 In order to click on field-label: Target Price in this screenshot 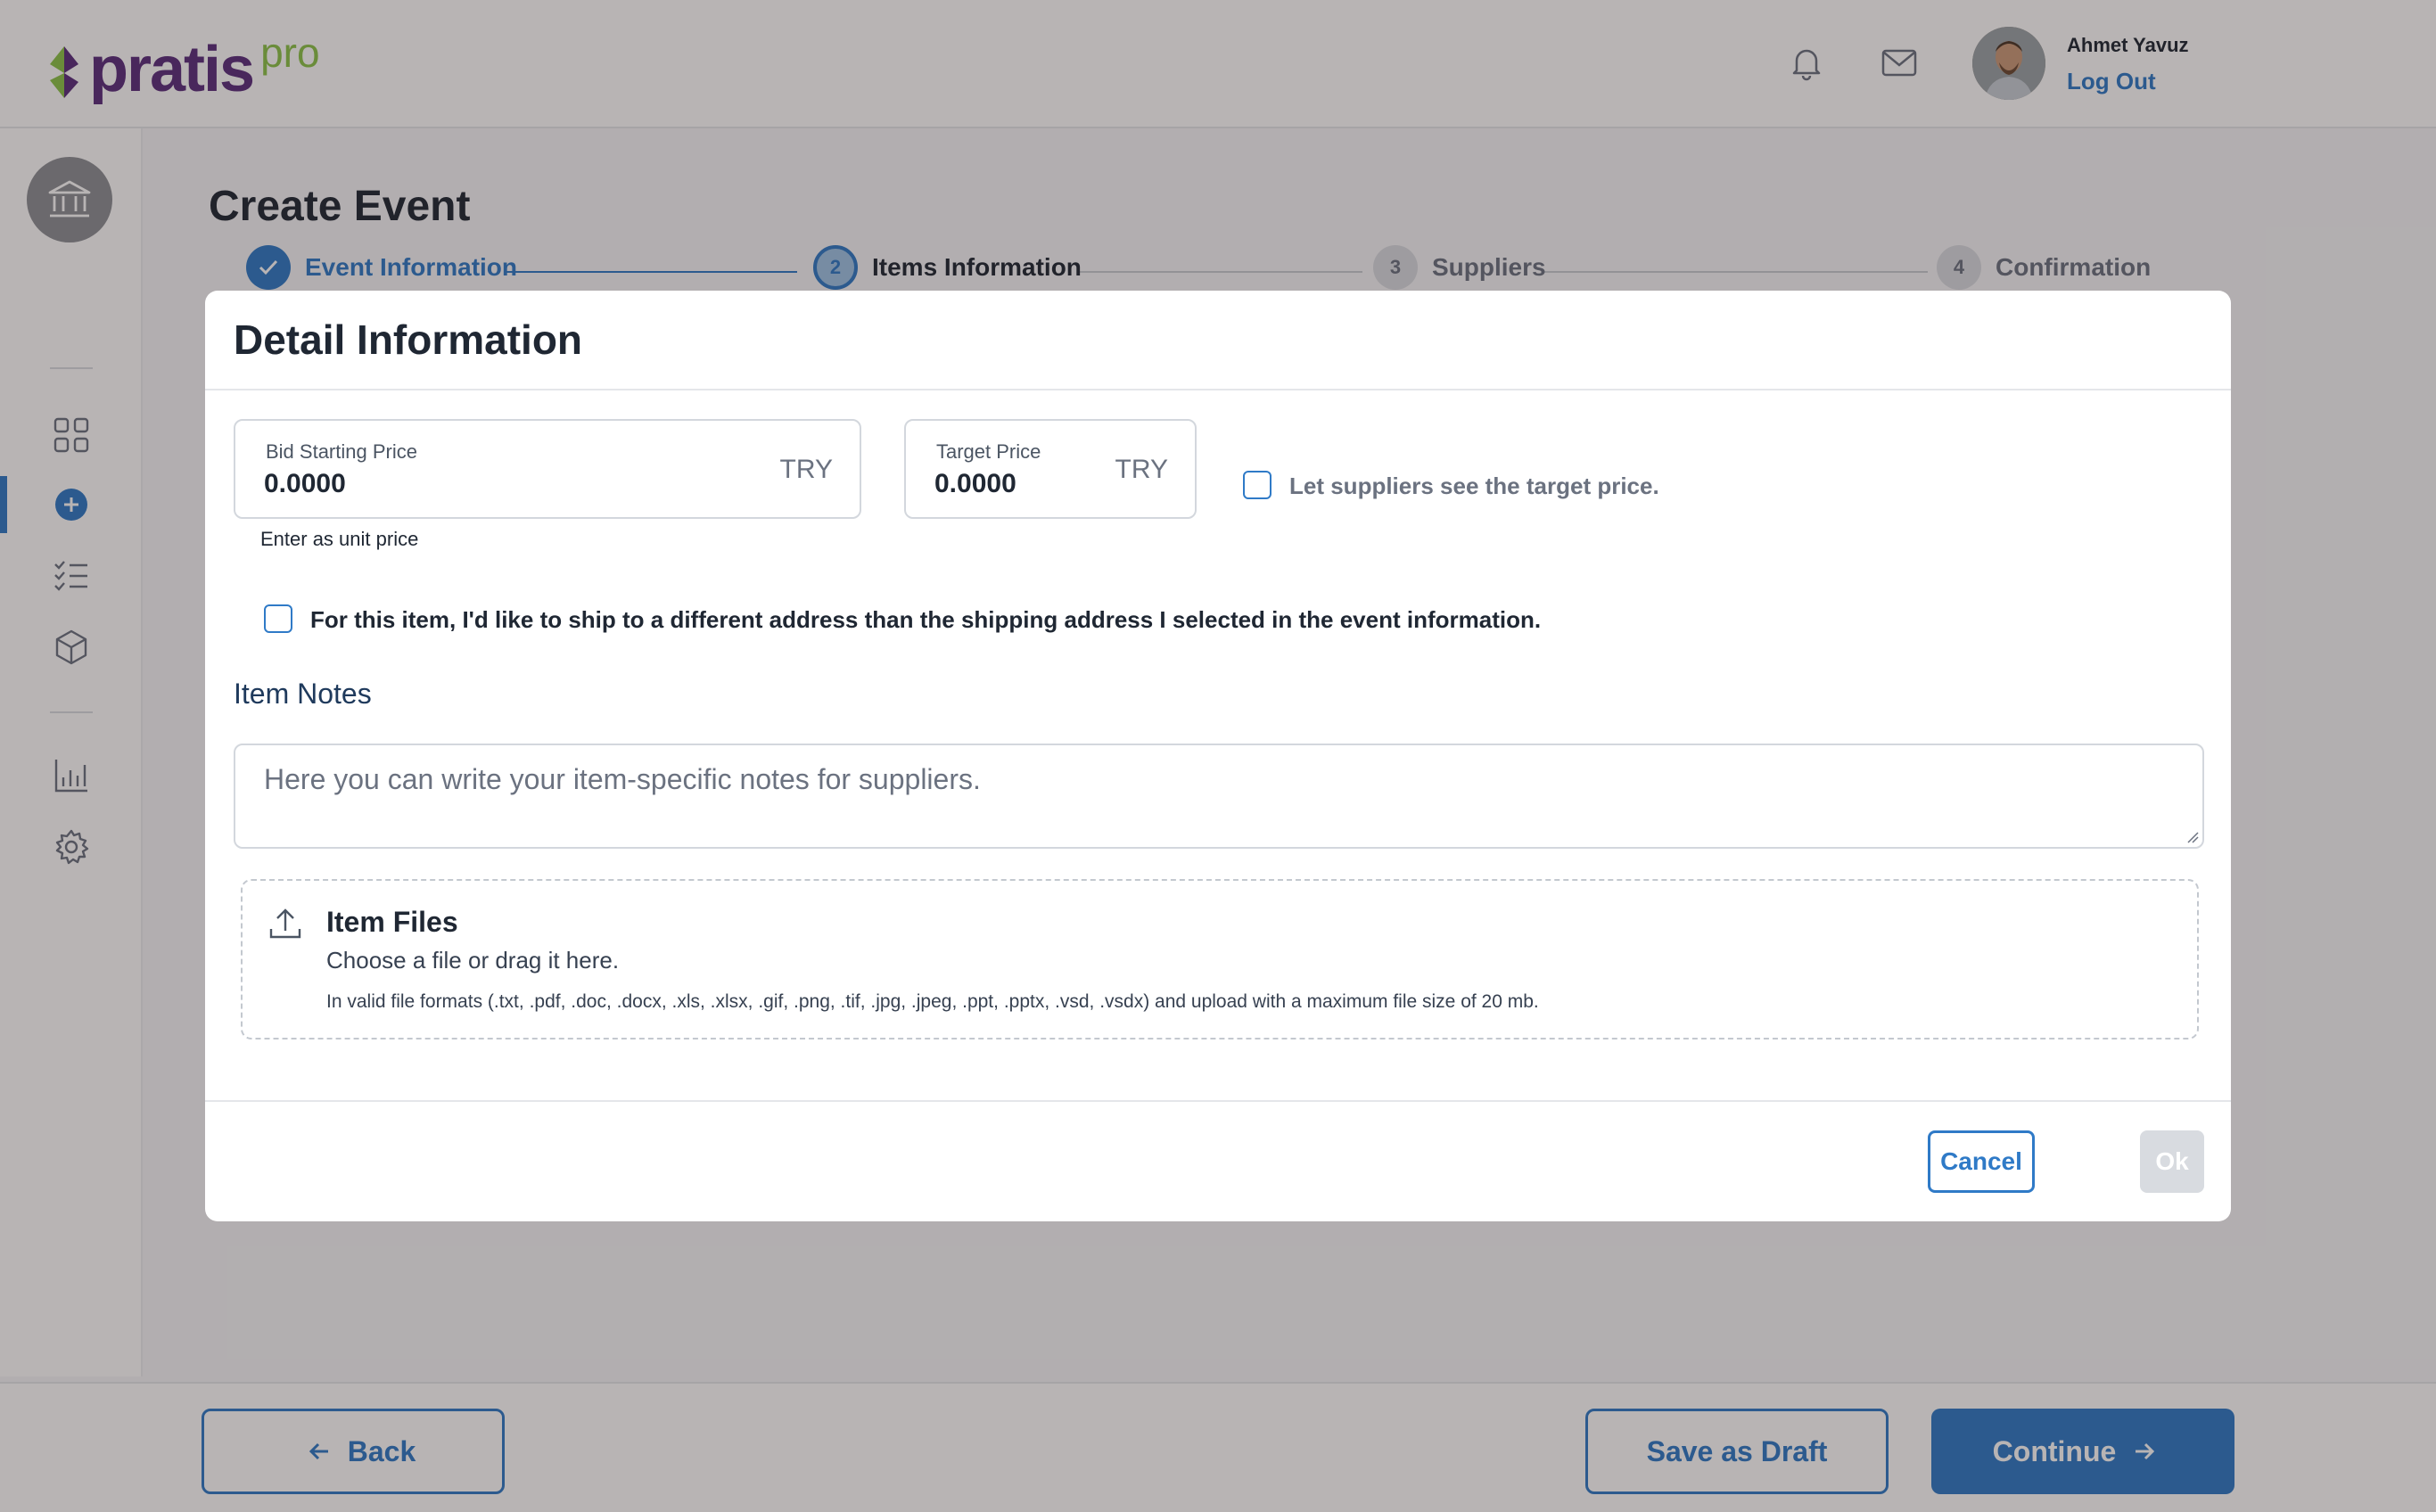, I will do `click(989, 451)`.